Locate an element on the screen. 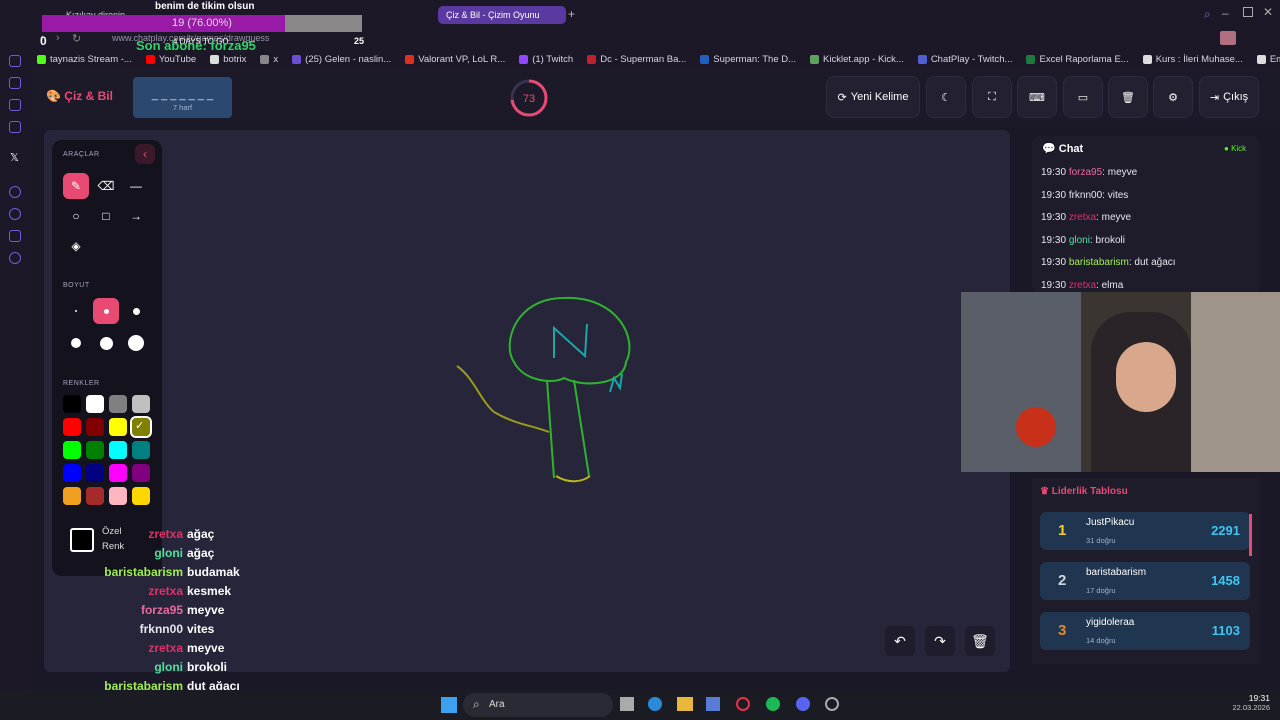 The image size is (1280, 720). fill-tool: ◈ is located at coordinates (76, 246).